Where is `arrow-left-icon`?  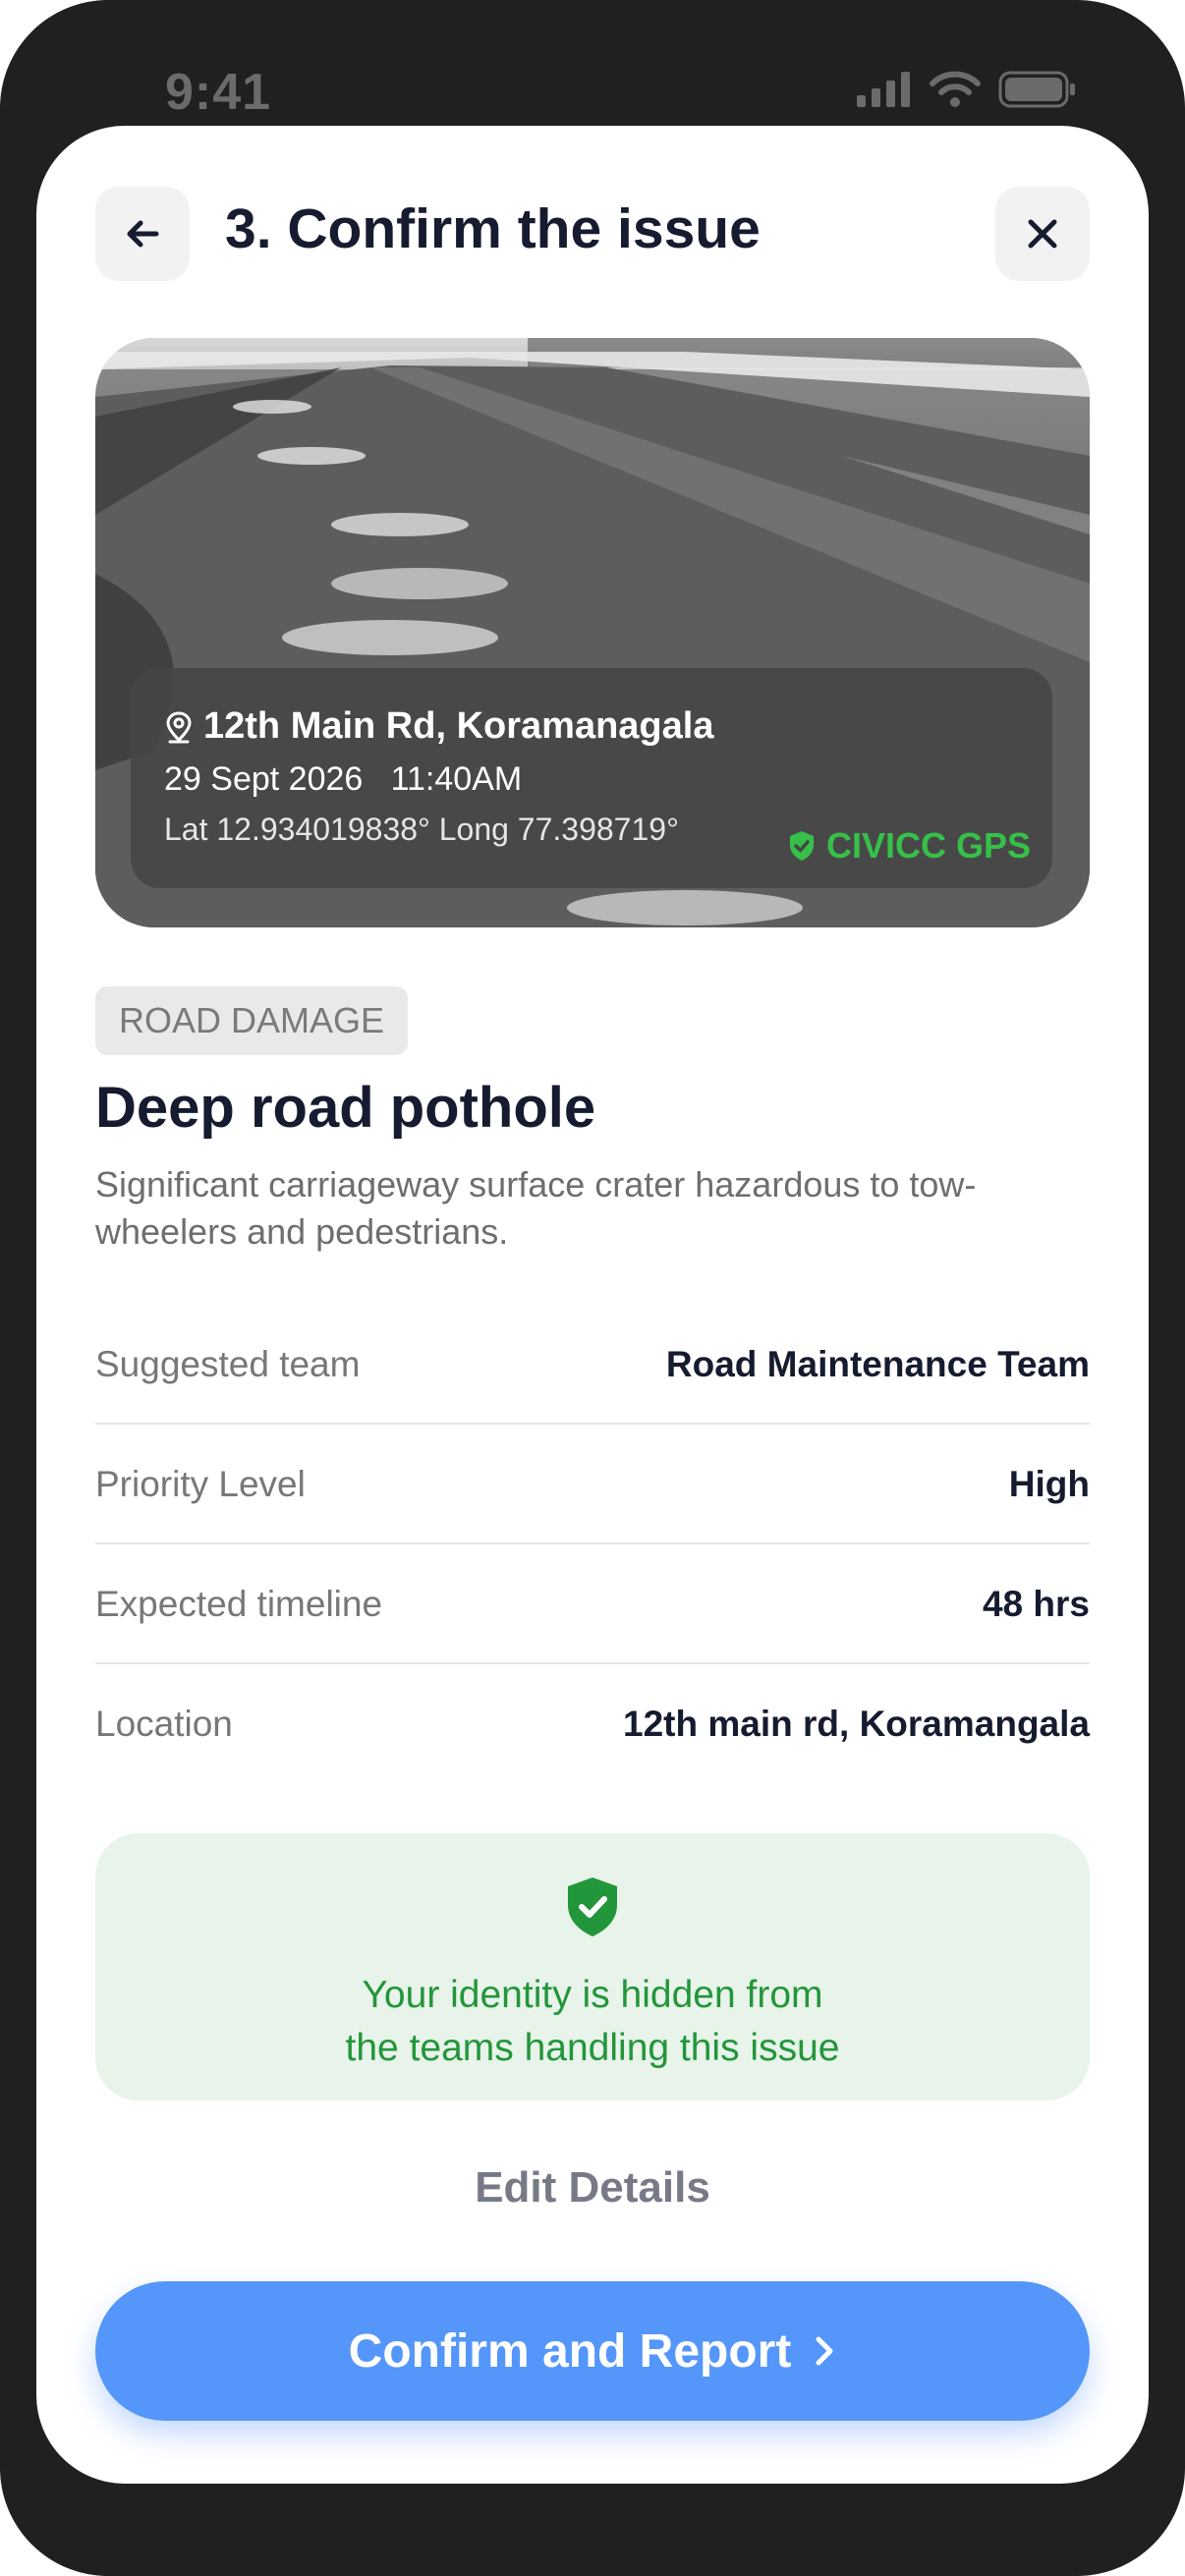
arrow-left-icon is located at coordinates (143, 234).